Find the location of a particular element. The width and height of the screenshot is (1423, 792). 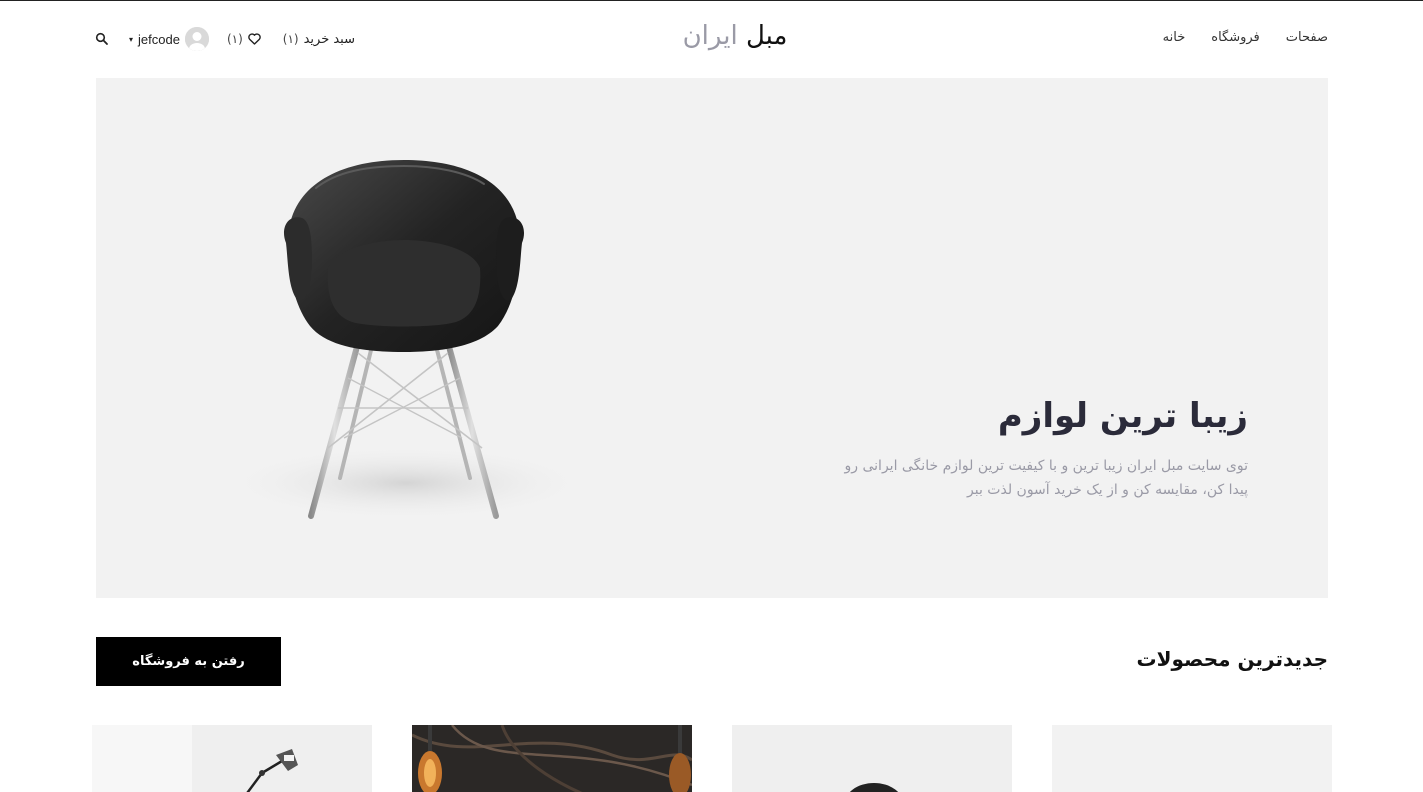

main-nav: خانه فروشگاه صفحات is located at coordinates (1245, 37).